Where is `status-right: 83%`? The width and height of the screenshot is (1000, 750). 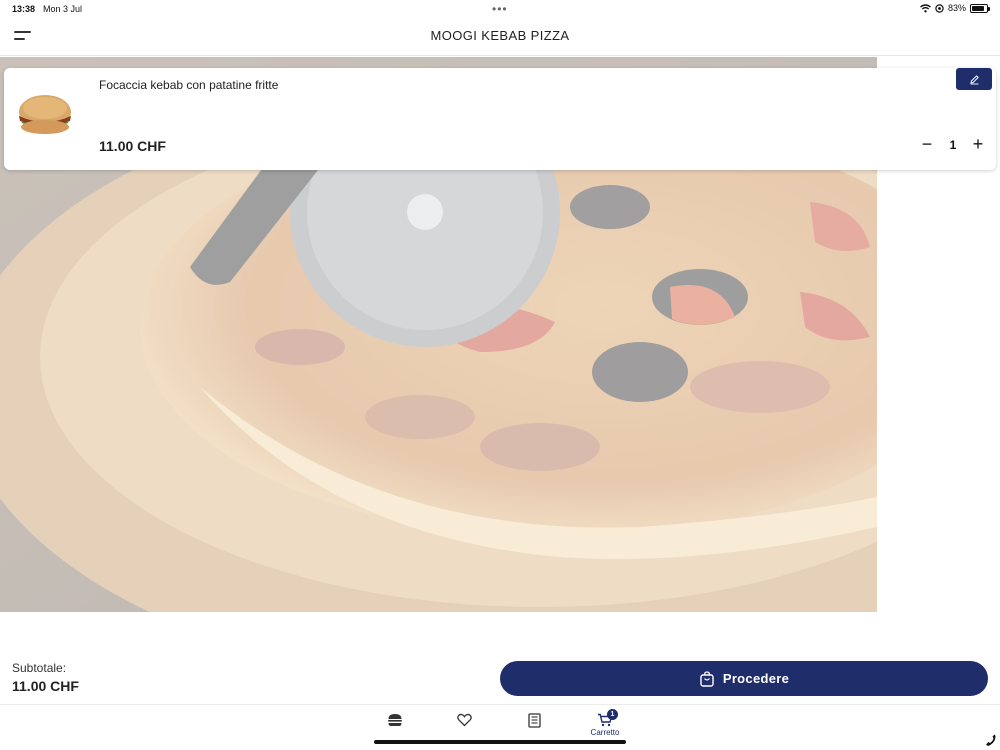 status-right: 83% is located at coordinates (955, 8).